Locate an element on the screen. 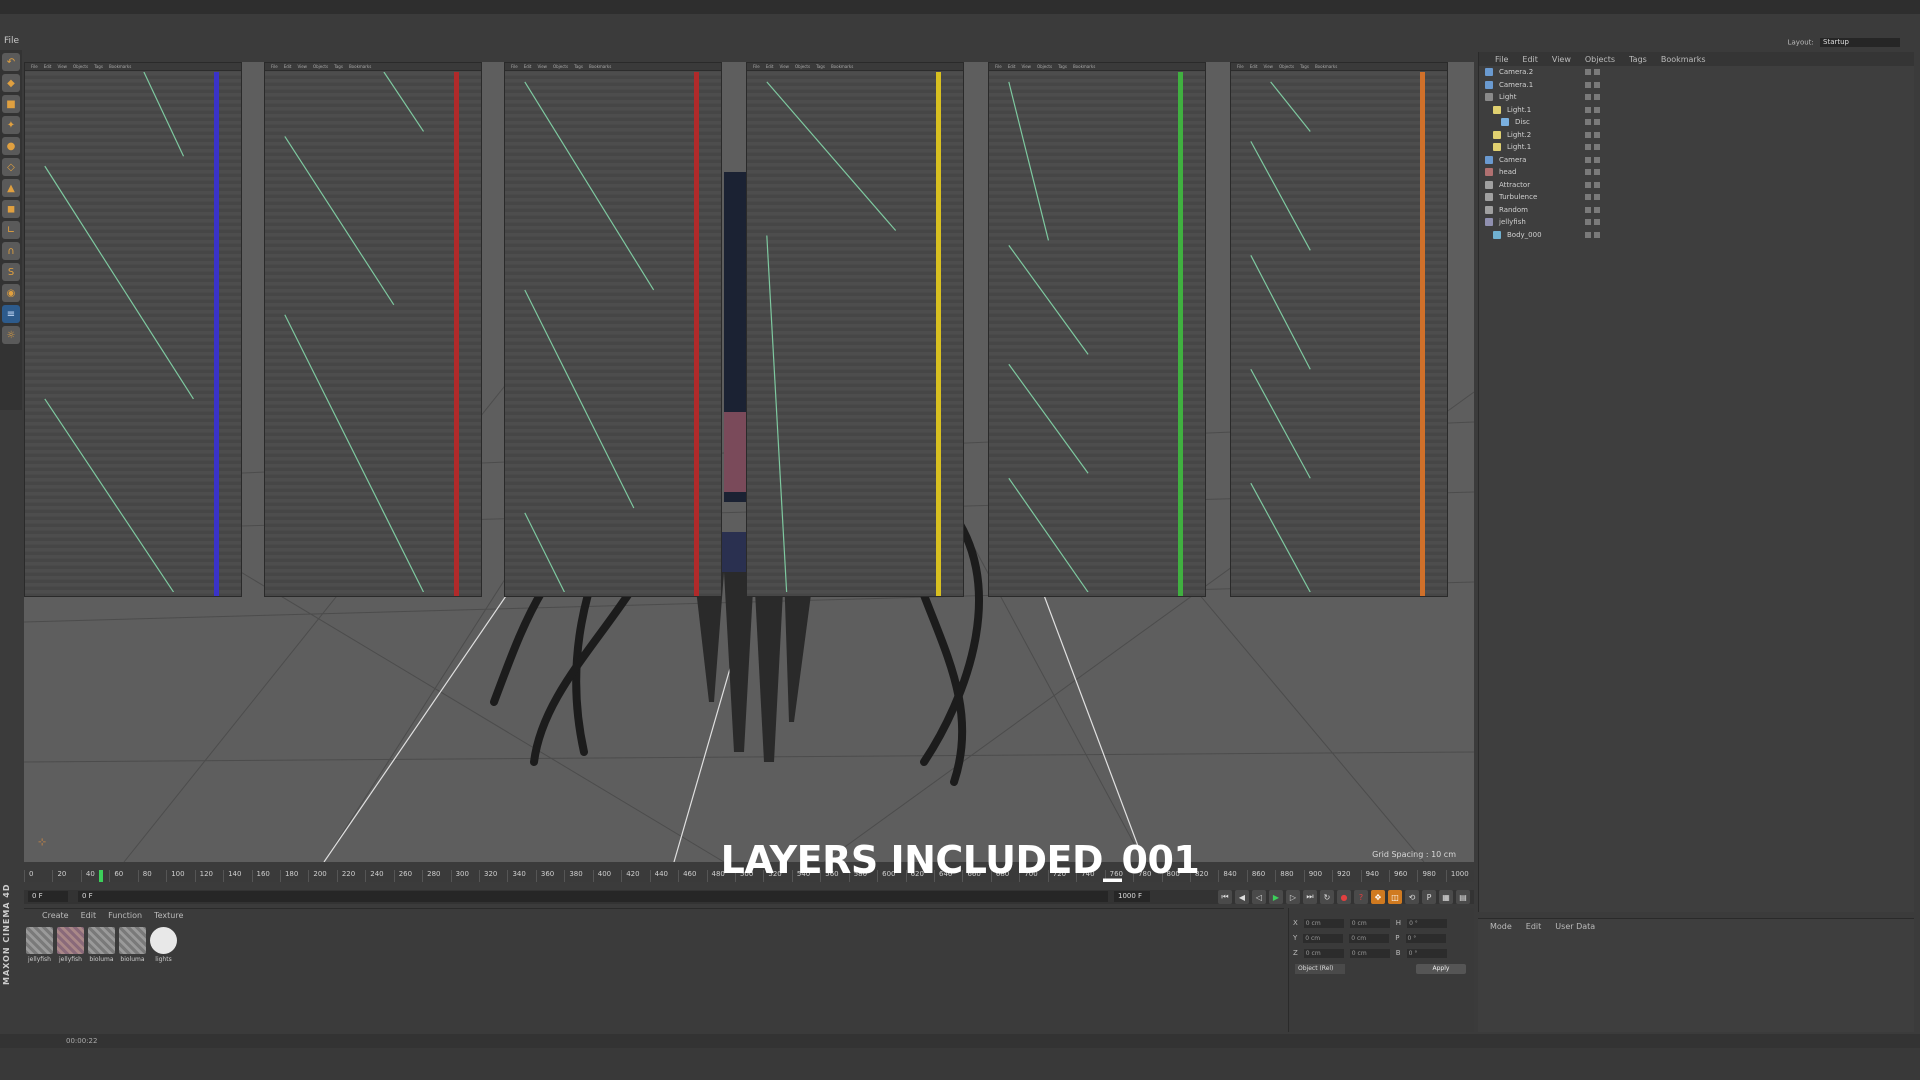  edges-icon: ◇ is located at coordinates (11, 167).